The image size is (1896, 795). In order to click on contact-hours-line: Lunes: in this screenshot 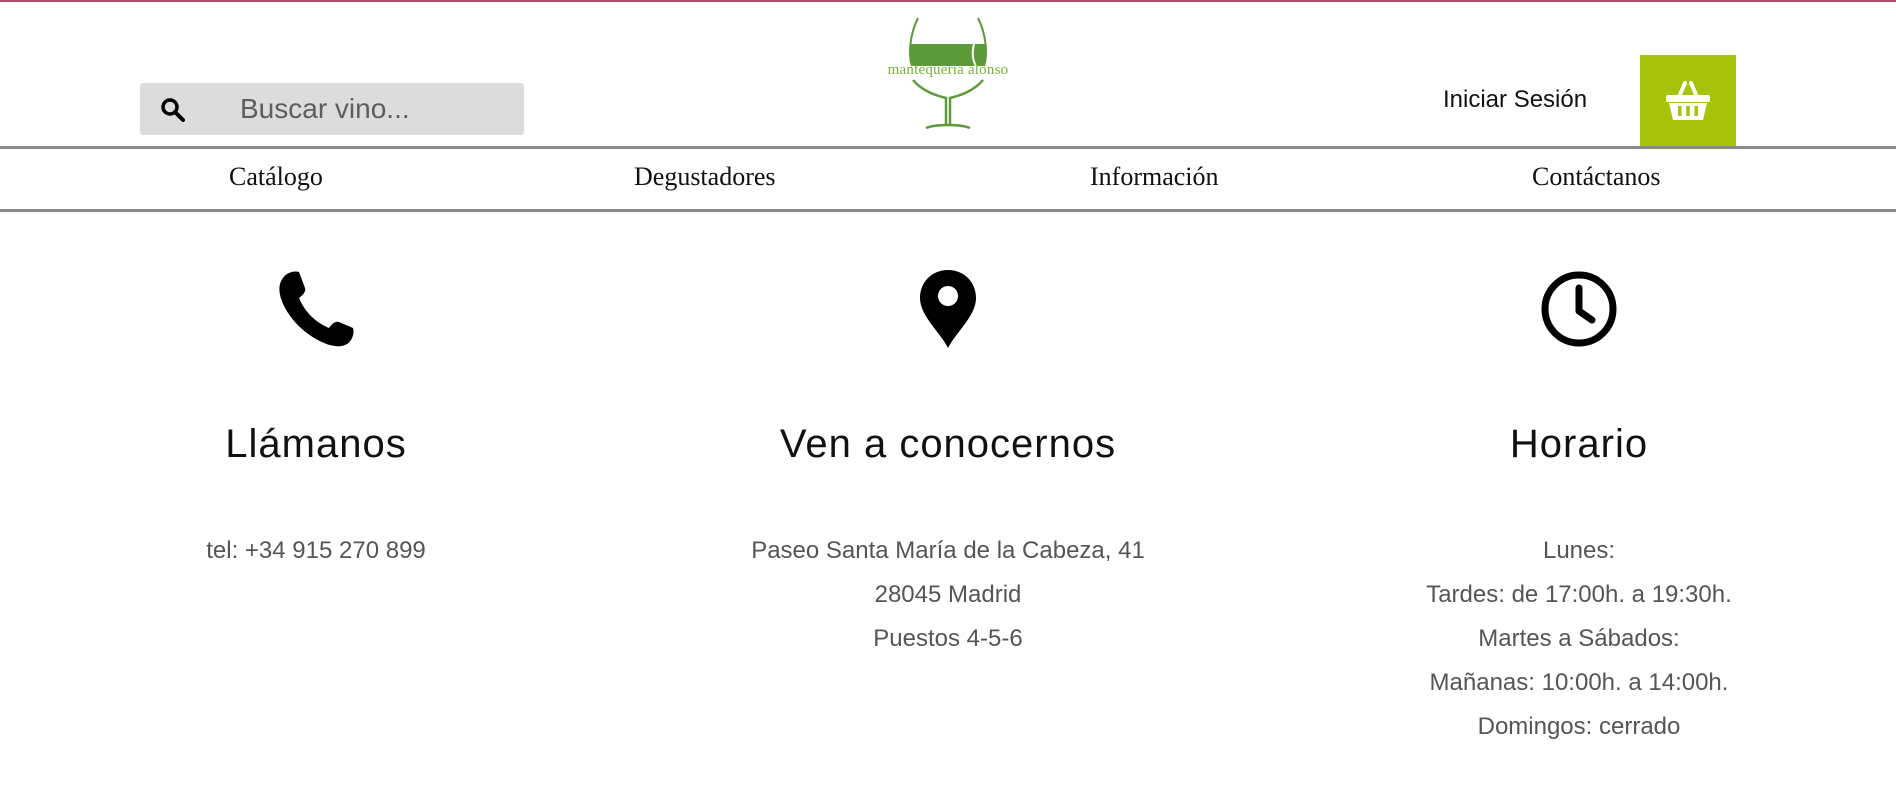, I will do `click(1579, 550)`.